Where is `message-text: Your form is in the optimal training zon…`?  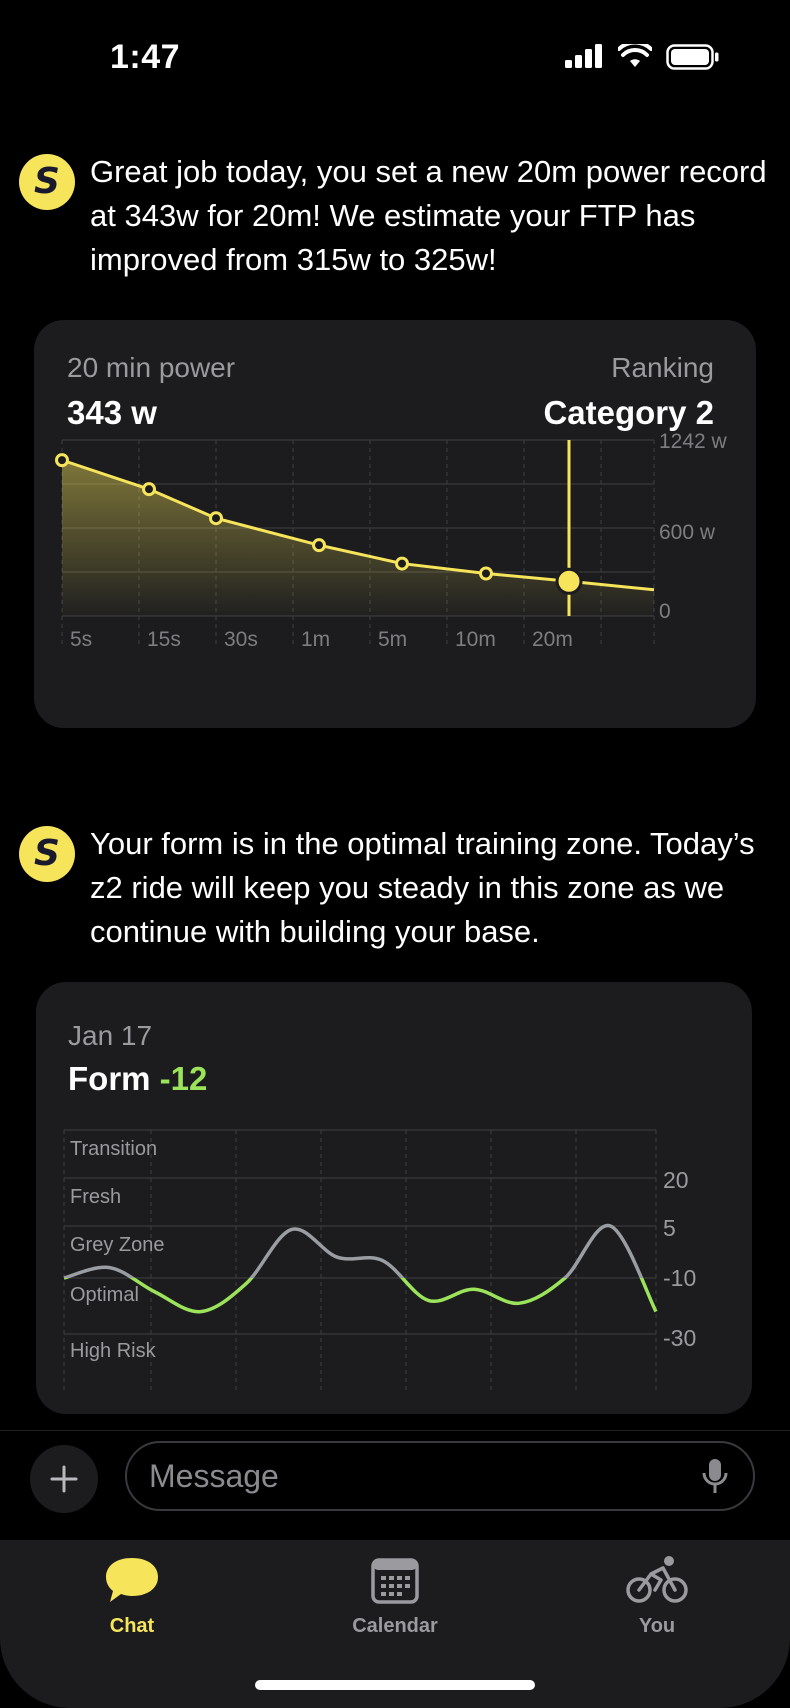 message-text: Your form is in the optimal training zon… is located at coordinates (422, 887).